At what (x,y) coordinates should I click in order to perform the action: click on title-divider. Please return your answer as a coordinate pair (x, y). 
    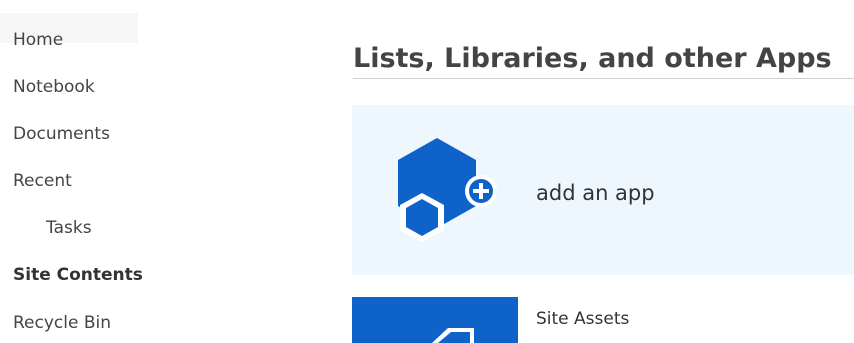
    Looking at the image, I should click on (603, 78).